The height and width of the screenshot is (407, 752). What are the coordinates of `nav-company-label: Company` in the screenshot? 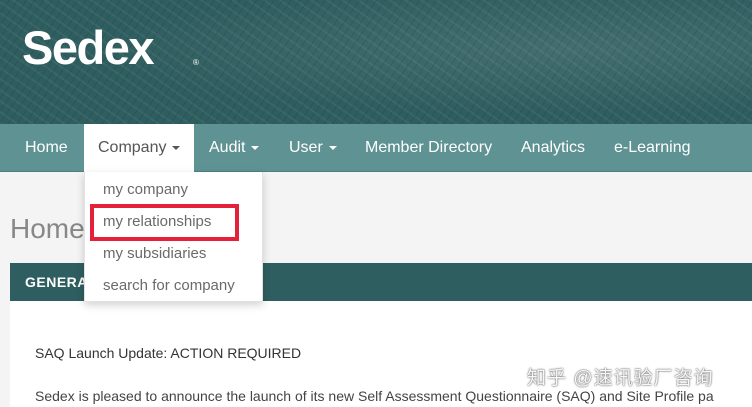 It's located at (132, 147).